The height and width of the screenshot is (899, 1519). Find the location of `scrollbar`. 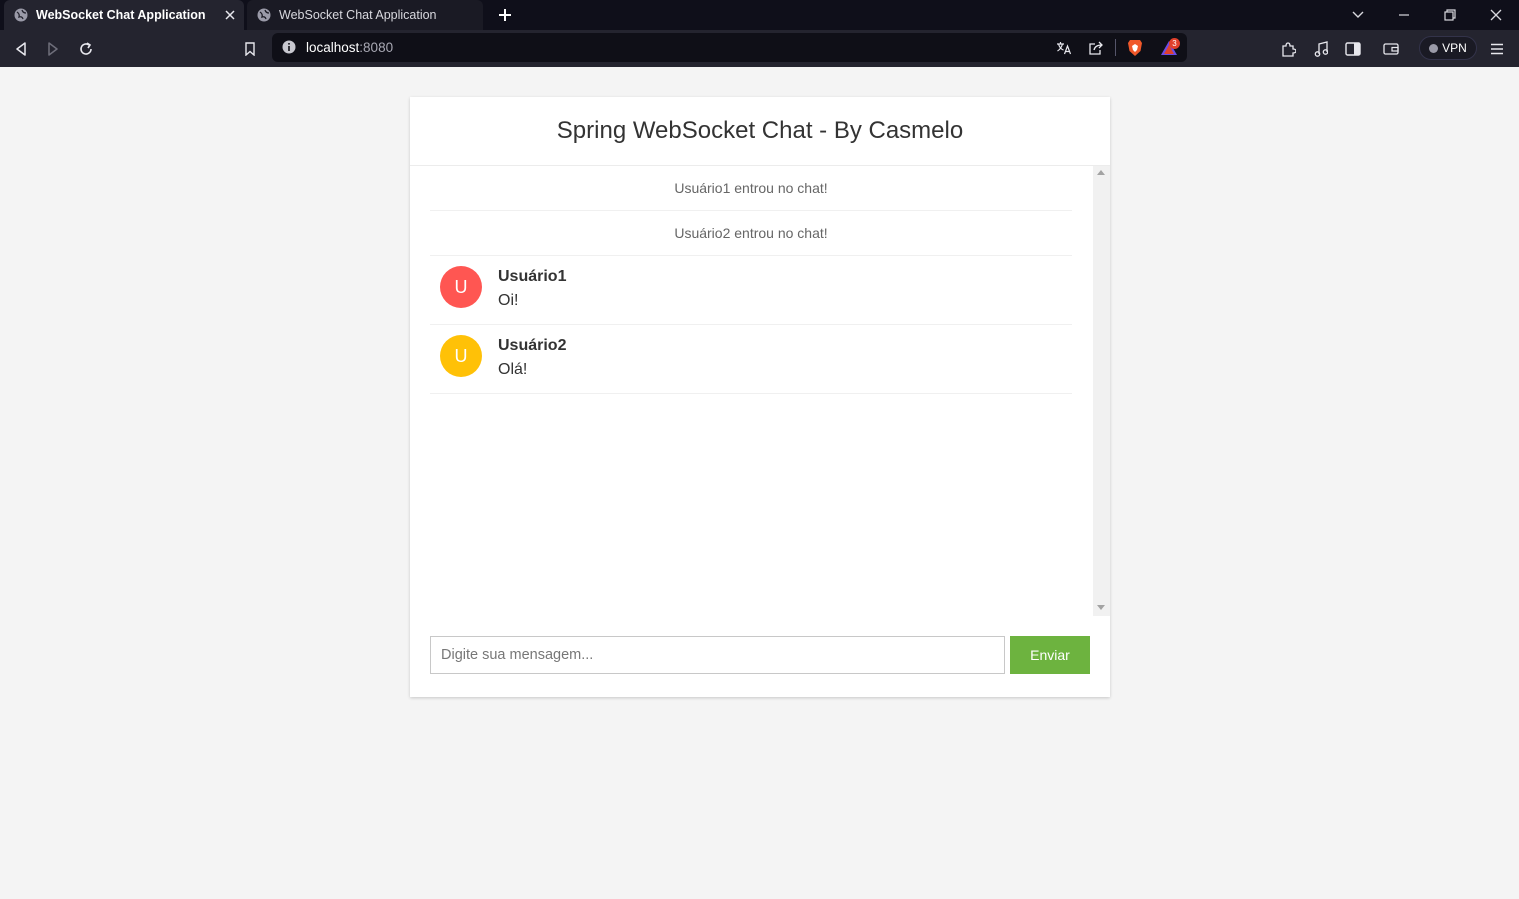

scrollbar is located at coordinates (1101, 391).